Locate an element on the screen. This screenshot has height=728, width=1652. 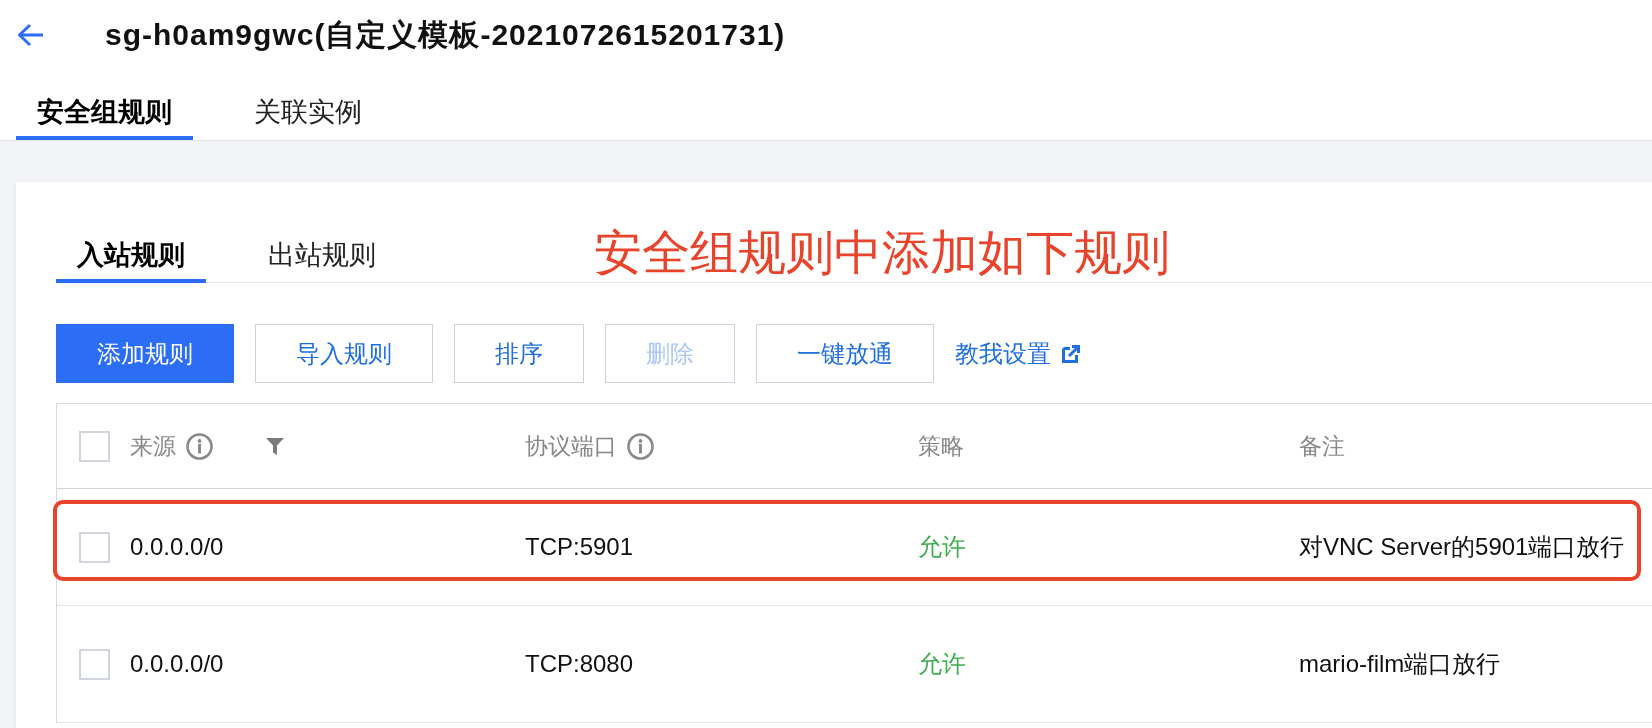
toolbar-button: 导入规则 is located at coordinates (344, 353).